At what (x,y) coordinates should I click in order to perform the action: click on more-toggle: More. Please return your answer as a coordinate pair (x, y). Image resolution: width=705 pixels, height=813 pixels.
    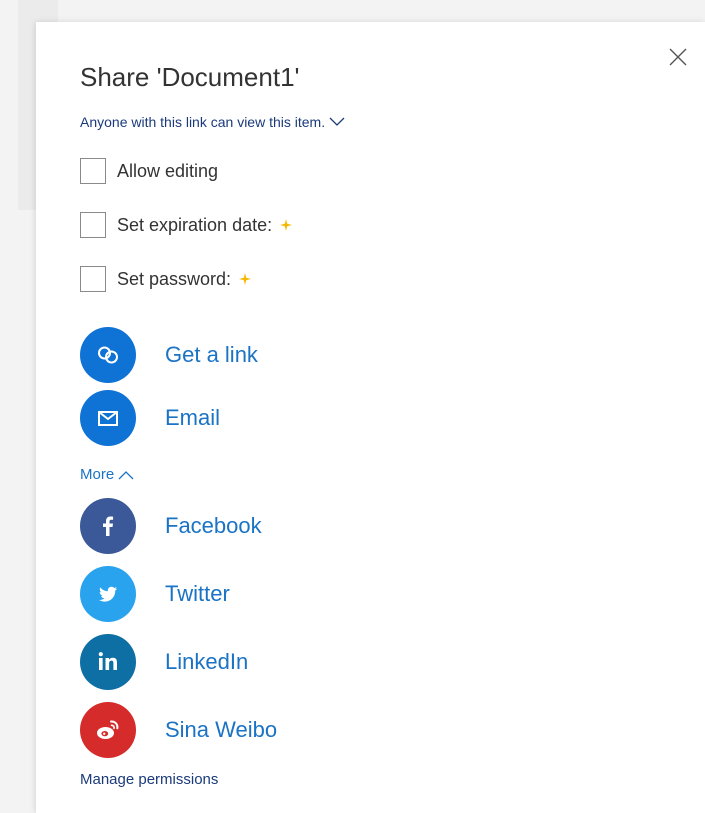
    Looking at the image, I should click on (107, 474).